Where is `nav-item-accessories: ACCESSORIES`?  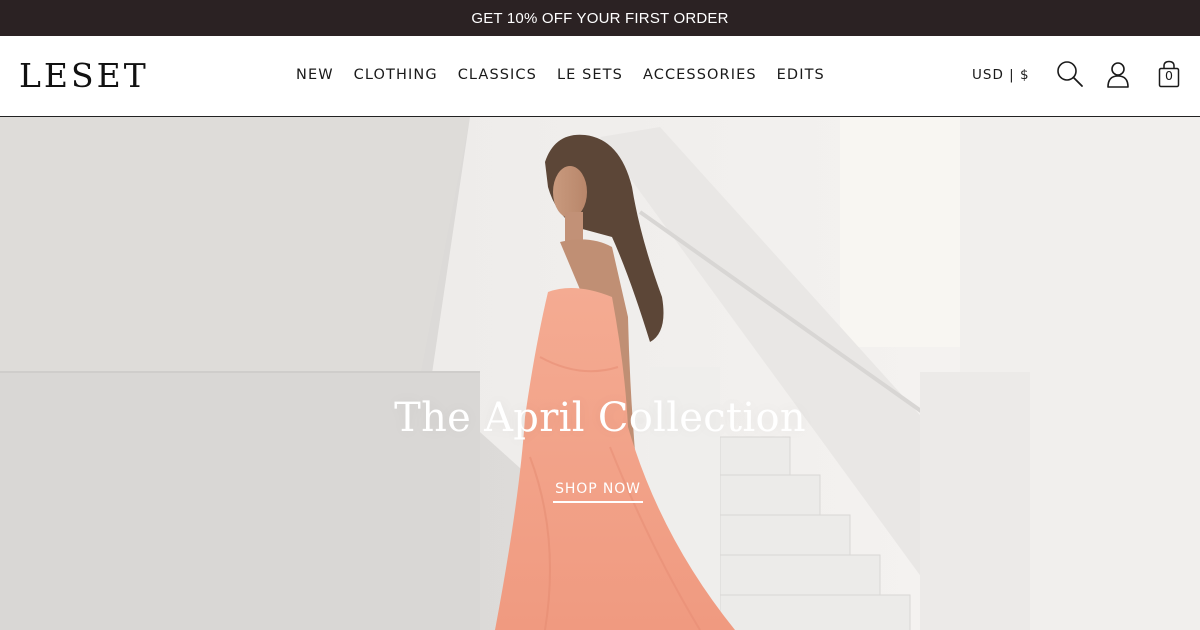
nav-item-accessories: ACCESSORIES is located at coordinates (700, 75).